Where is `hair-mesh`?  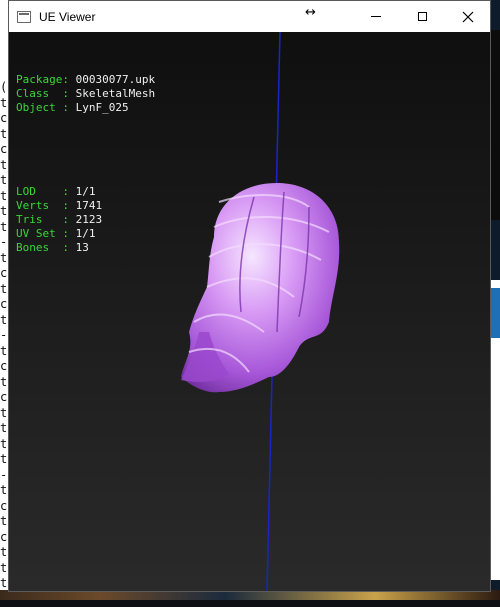
hair-mesh is located at coordinates (260, 287).